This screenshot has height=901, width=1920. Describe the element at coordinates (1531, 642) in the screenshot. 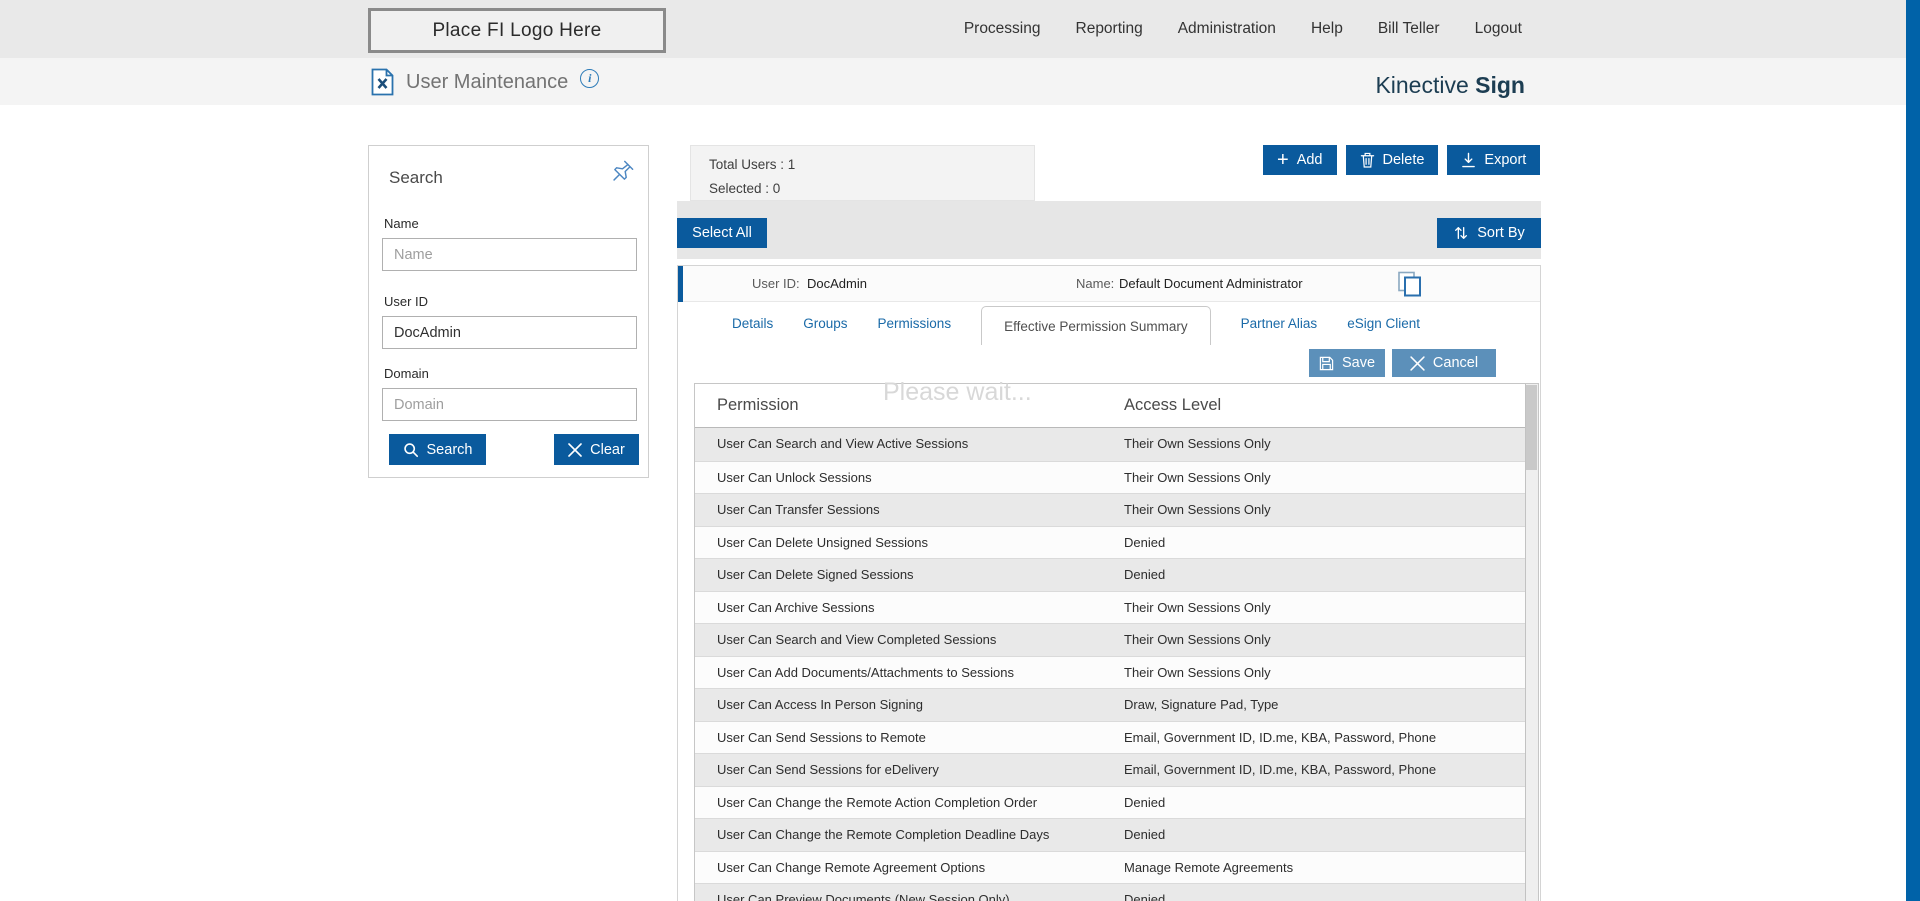

I see `table-scrollbar` at that location.